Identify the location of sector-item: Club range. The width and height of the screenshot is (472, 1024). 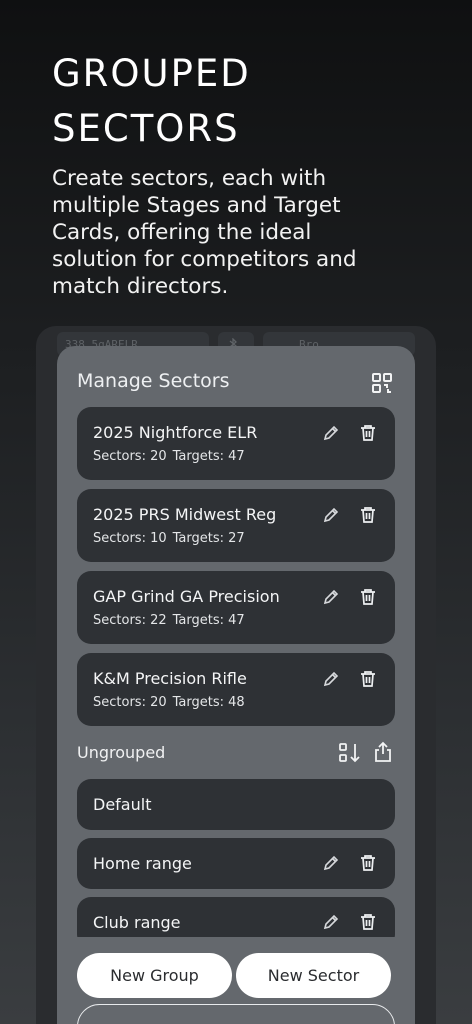
(236, 917).